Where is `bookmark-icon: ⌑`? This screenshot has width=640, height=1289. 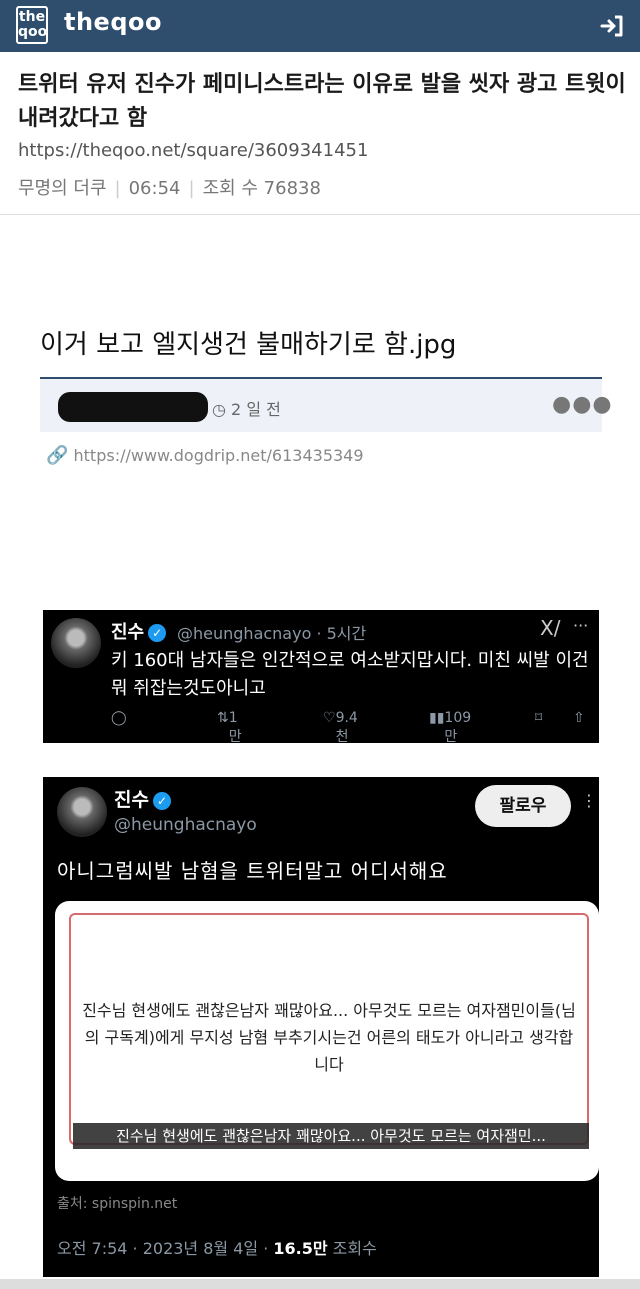
bookmark-icon: ⌑ is located at coordinates (539, 718).